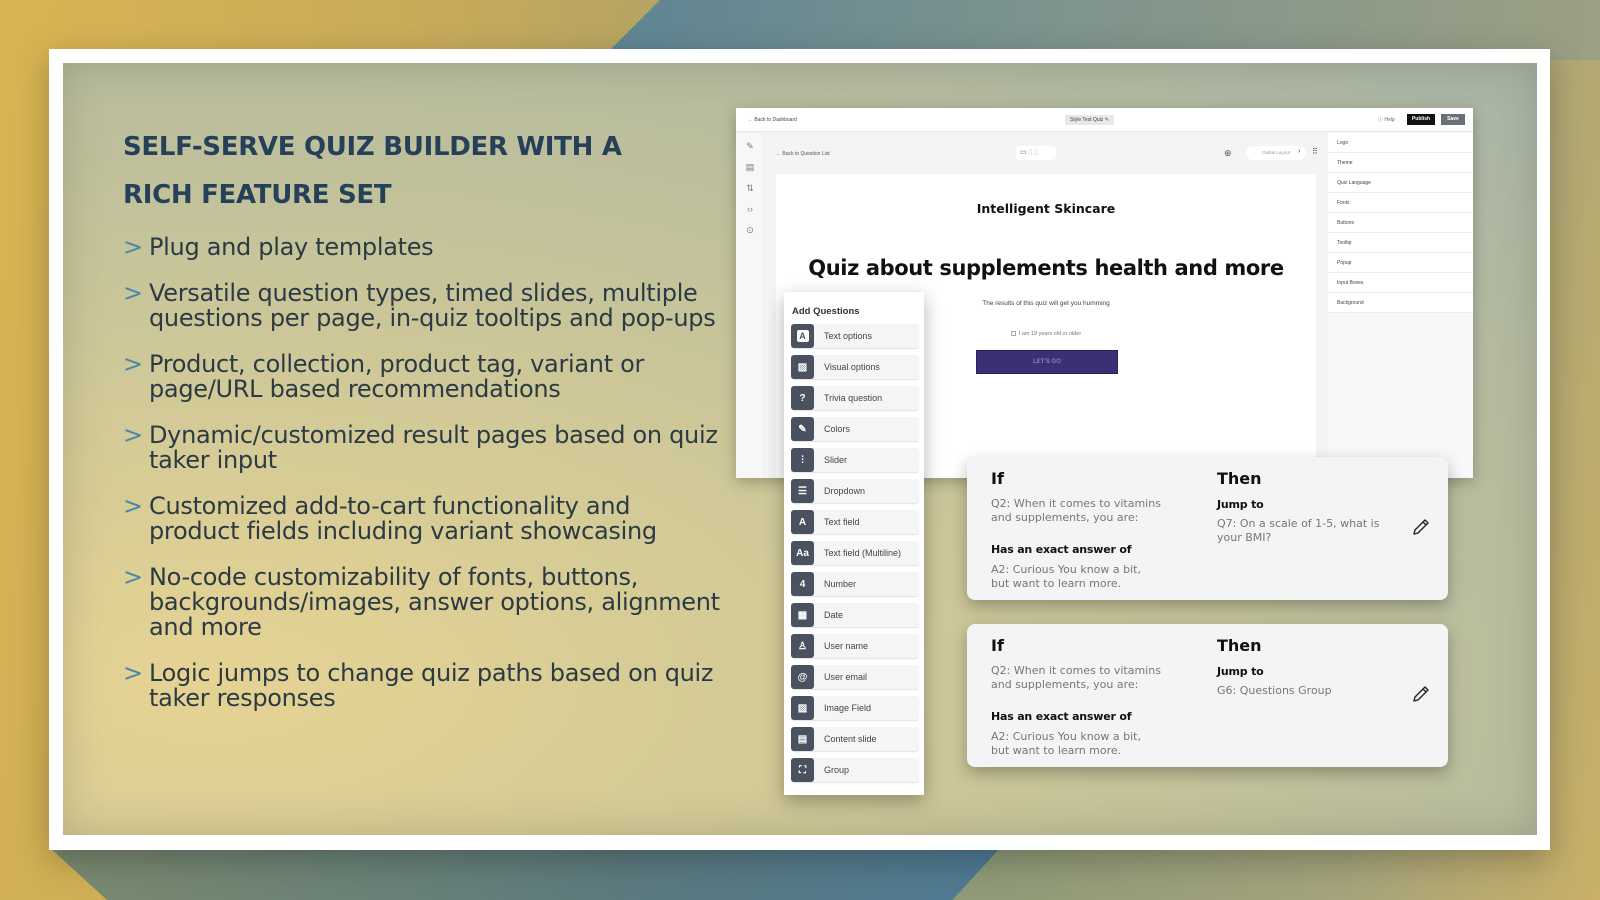 This screenshot has width=1600, height=900. I want to click on question-type-user-email: @ User email, so click(855, 677).